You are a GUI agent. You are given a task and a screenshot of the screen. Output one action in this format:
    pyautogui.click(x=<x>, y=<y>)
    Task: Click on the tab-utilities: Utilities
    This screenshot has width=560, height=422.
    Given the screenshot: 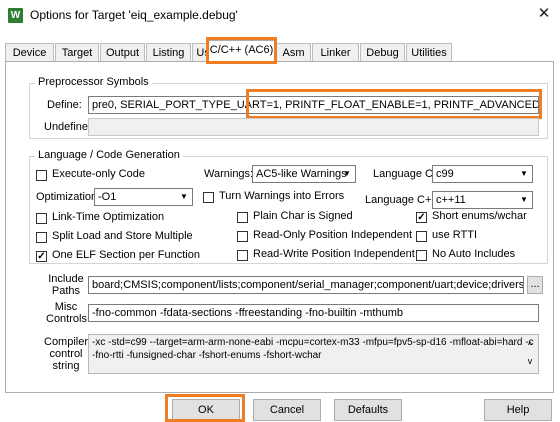 What is the action you would take?
    pyautogui.click(x=429, y=52)
    